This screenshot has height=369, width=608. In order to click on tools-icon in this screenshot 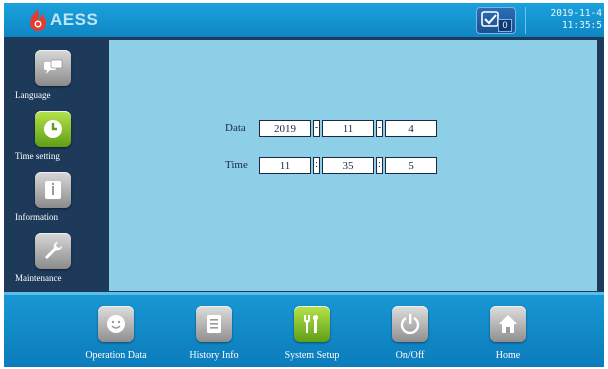, I will do `click(311, 324)`.